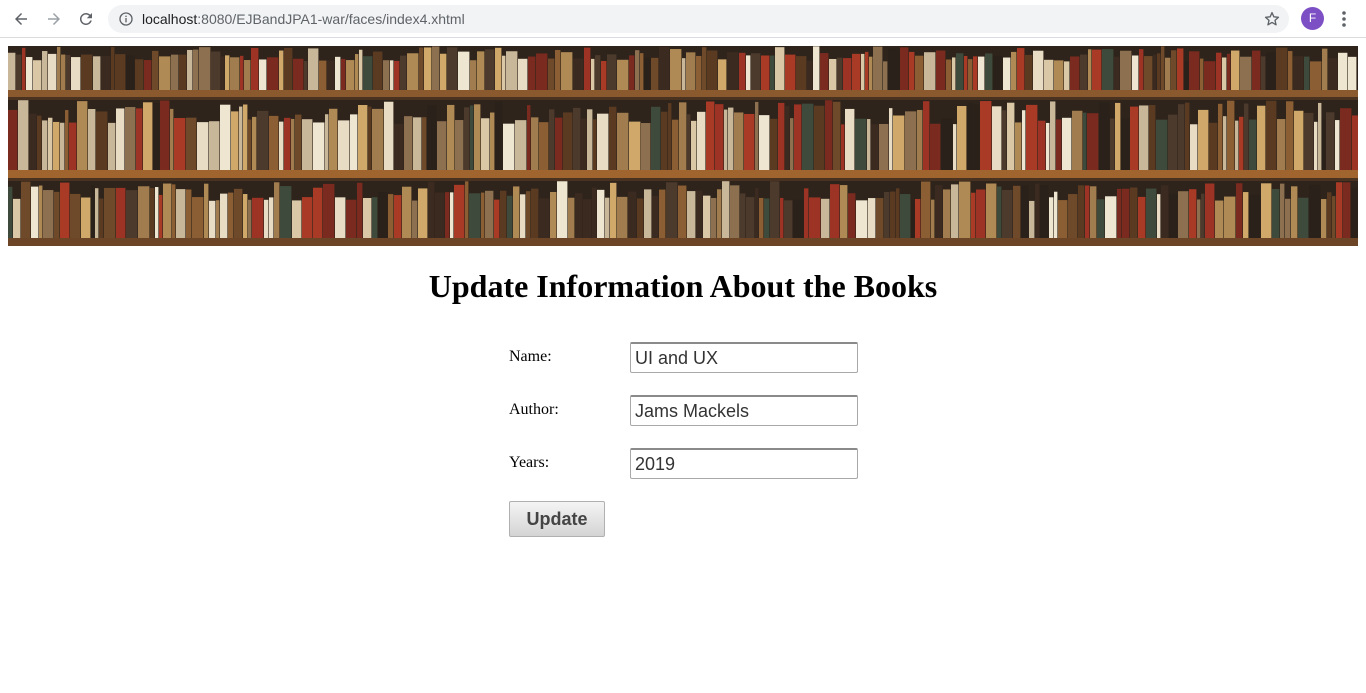 This screenshot has width=1366, height=693. What do you see at coordinates (744, 463) in the screenshot?
I see `years-input` at bounding box center [744, 463].